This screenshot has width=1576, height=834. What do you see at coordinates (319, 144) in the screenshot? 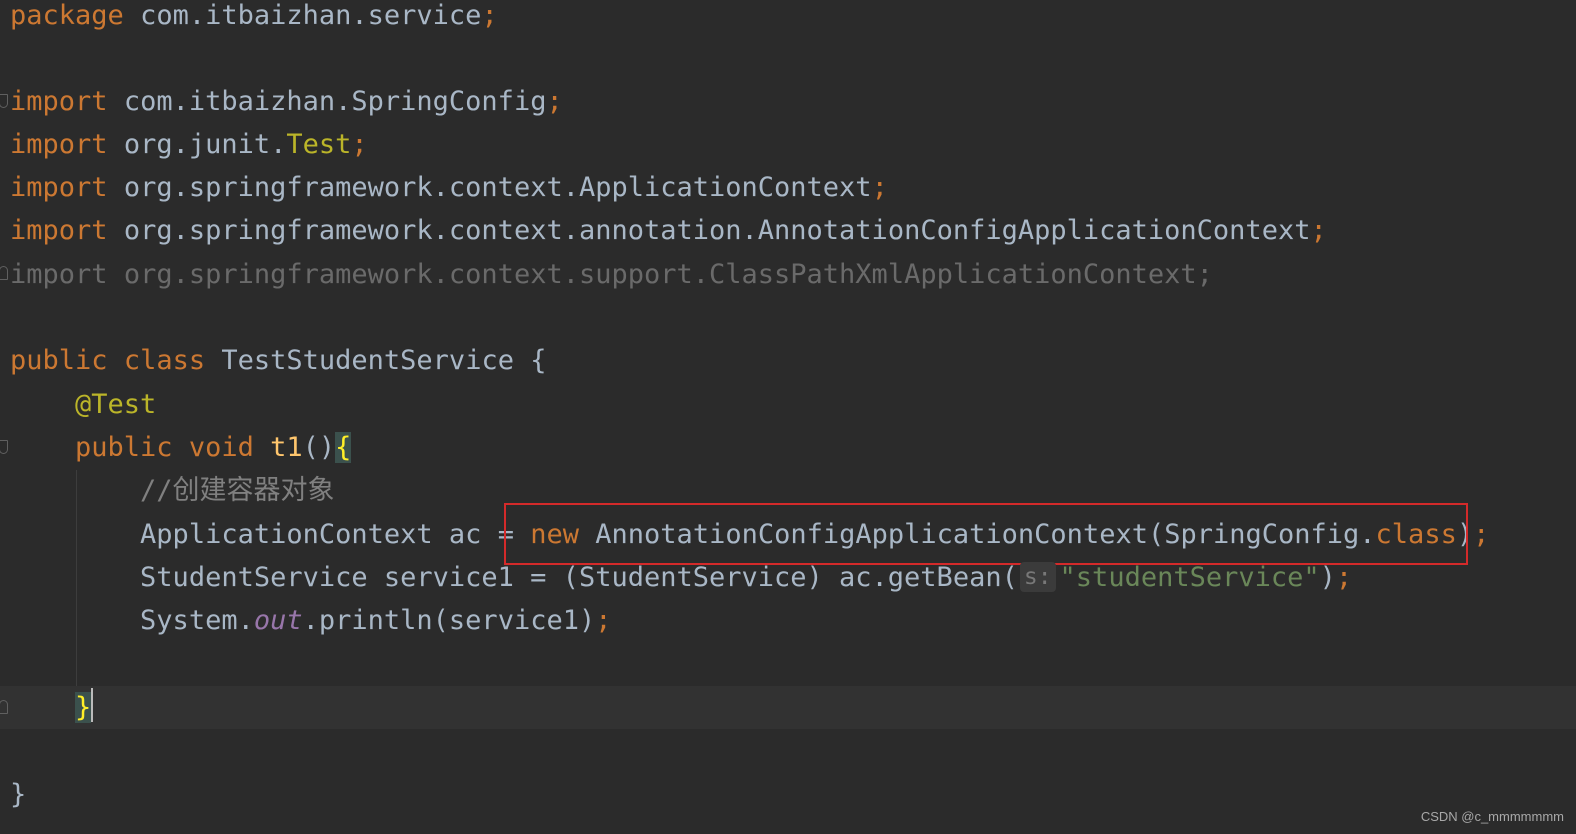
I see `import-class-test: Test` at bounding box center [319, 144].